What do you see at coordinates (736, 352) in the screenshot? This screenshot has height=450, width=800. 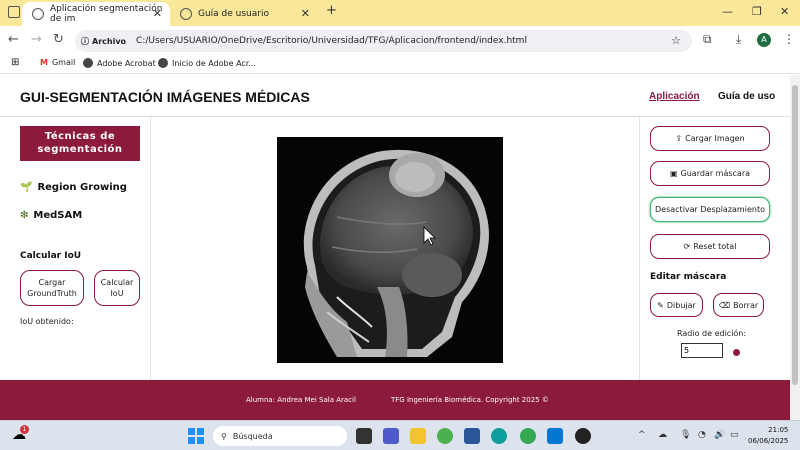 I see `mask-color-swatch` at bounding box center [736, 352].